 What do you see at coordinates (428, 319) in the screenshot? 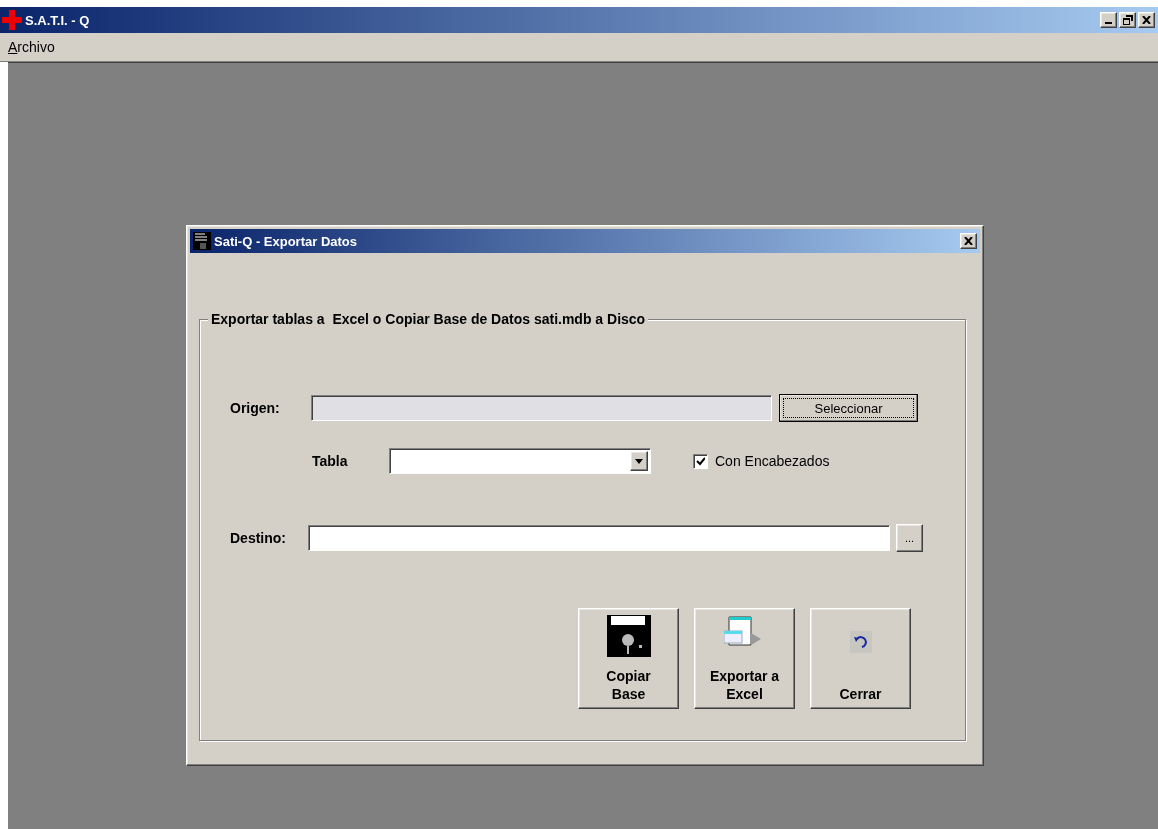
I see `group-title: Exportar tablas a Excel o Copiar Base de Datos sati.mdb a Disco` at bounding box center [428, 319].